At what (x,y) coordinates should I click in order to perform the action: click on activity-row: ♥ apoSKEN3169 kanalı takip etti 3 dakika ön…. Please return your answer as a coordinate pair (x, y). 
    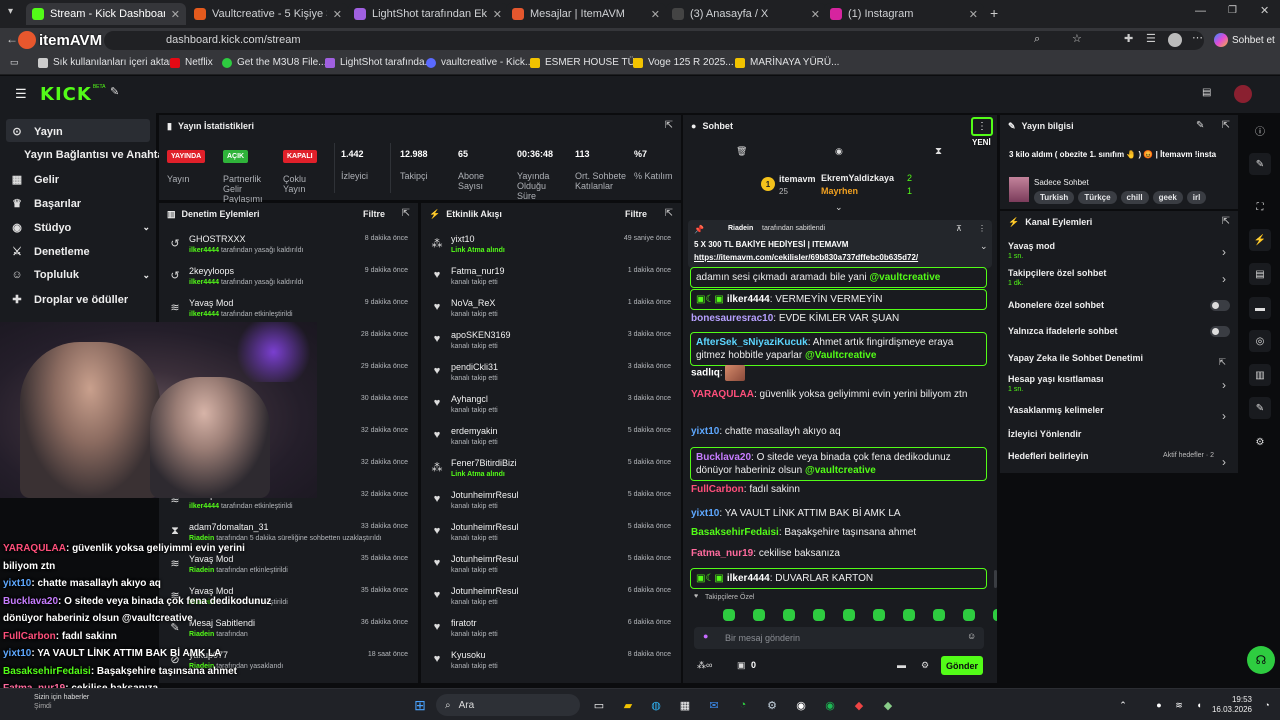
    Looking at the image, I should click on (551, 343).